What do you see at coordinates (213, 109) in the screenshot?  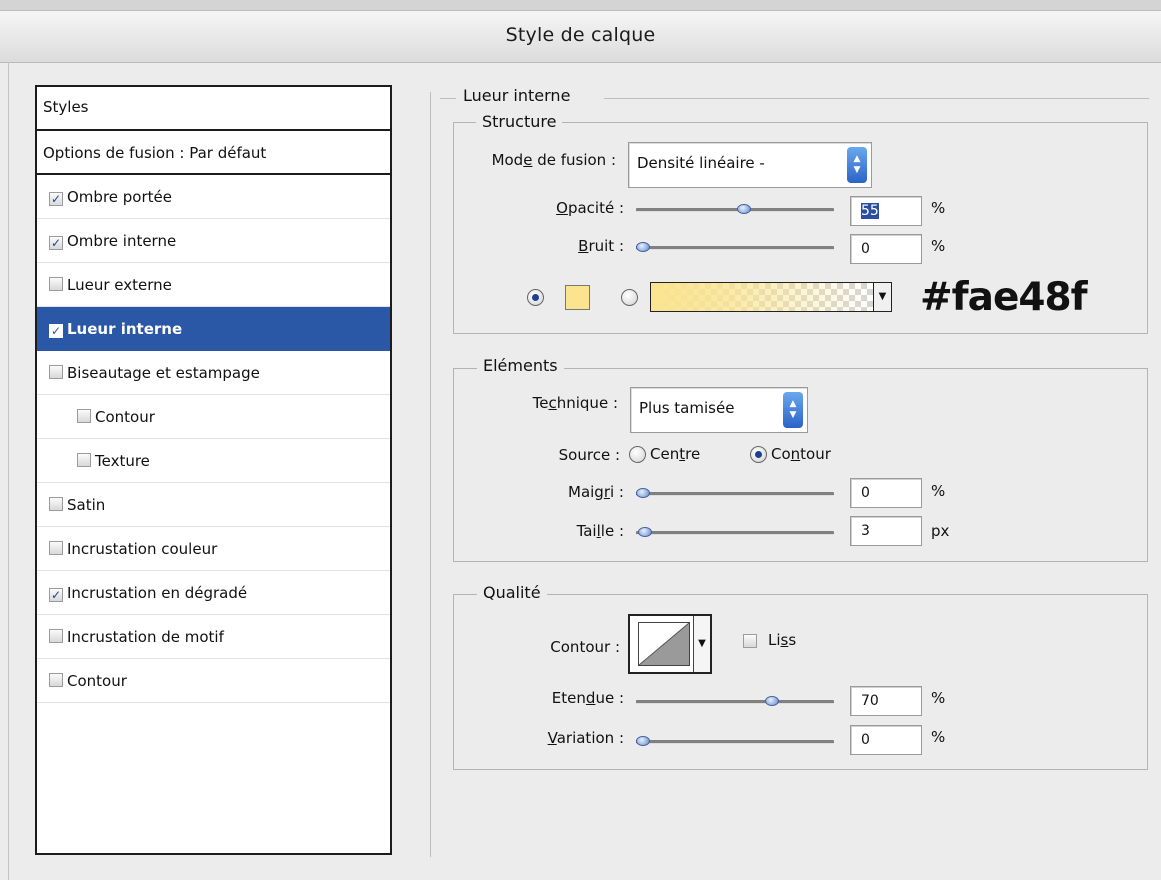 I see `styles-header: Styles` at bounding box center [213, 109].